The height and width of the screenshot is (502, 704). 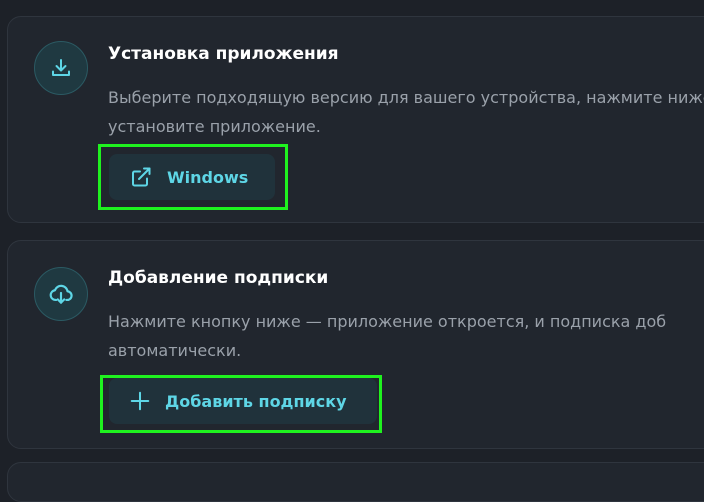 I want to click on add-subscription-button-label: Добавить подписку, so click(x=256, y=401).